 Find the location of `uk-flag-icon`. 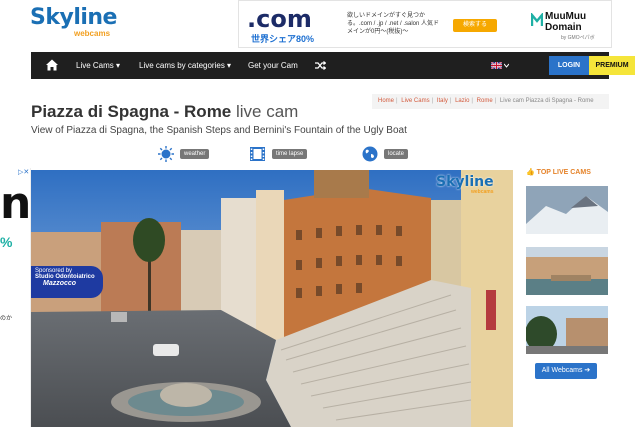

uk-flag-icon is located at coordinates (496, 65).